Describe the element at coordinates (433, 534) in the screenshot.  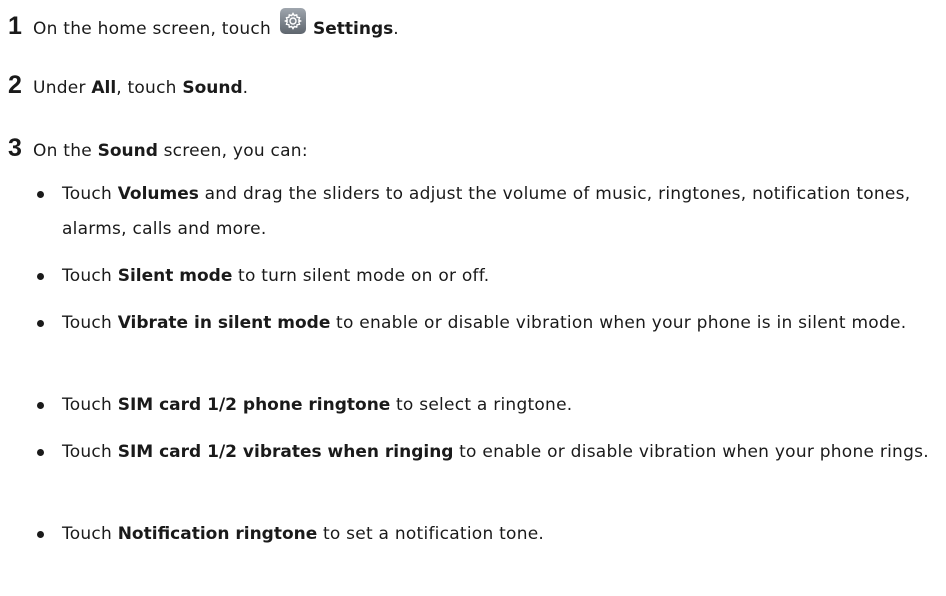
I see `item-text: to set a notification tone.` at that location.